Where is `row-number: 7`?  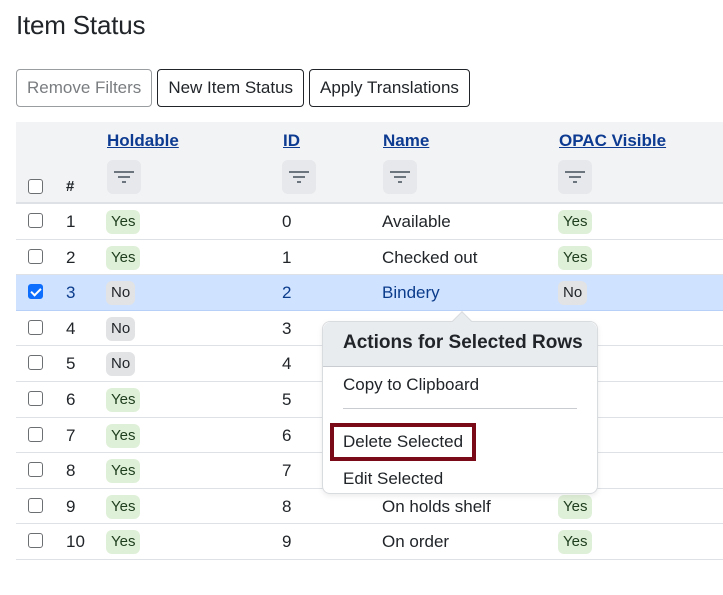
row-number: 7 is located at coordinates (71, 435).